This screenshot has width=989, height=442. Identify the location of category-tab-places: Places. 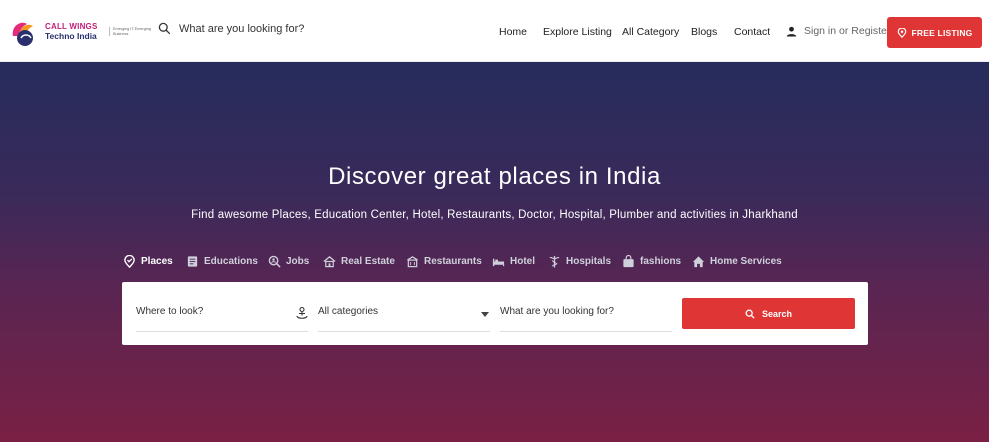
(148, 261).